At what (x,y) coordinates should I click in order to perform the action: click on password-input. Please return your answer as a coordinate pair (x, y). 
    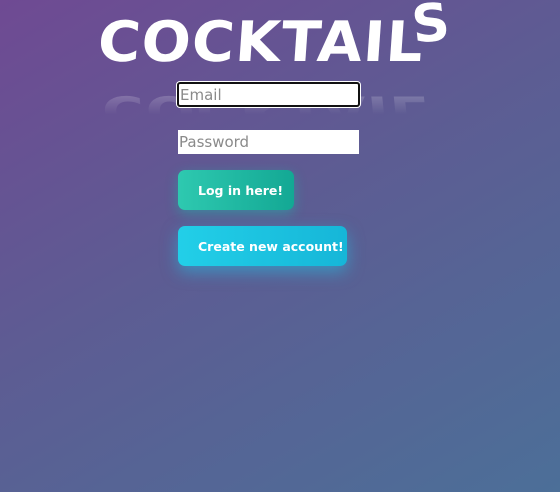
    Looking at the image, I should click on (268, 142).